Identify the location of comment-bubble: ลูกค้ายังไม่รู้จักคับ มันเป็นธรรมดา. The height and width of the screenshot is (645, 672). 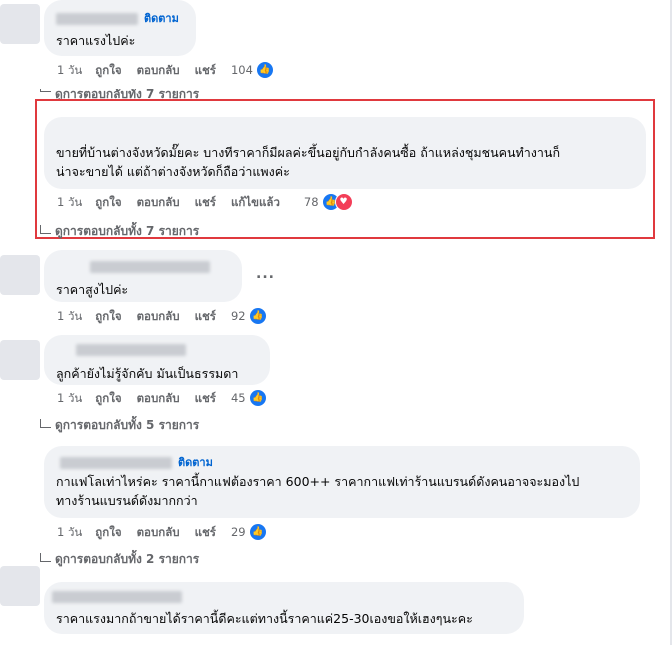
(157, 360).